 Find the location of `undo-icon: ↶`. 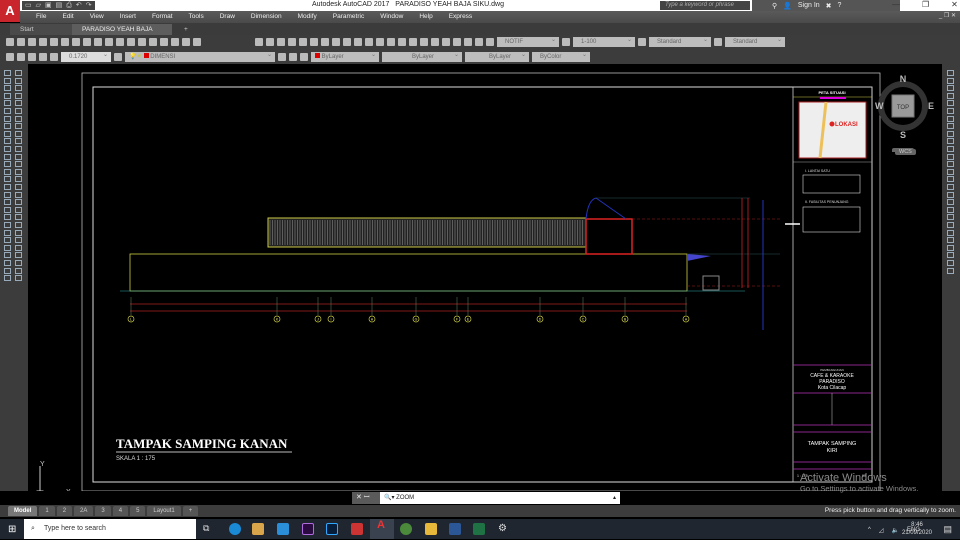

undo-icon: ↶ is located at coordinates (79, 5).